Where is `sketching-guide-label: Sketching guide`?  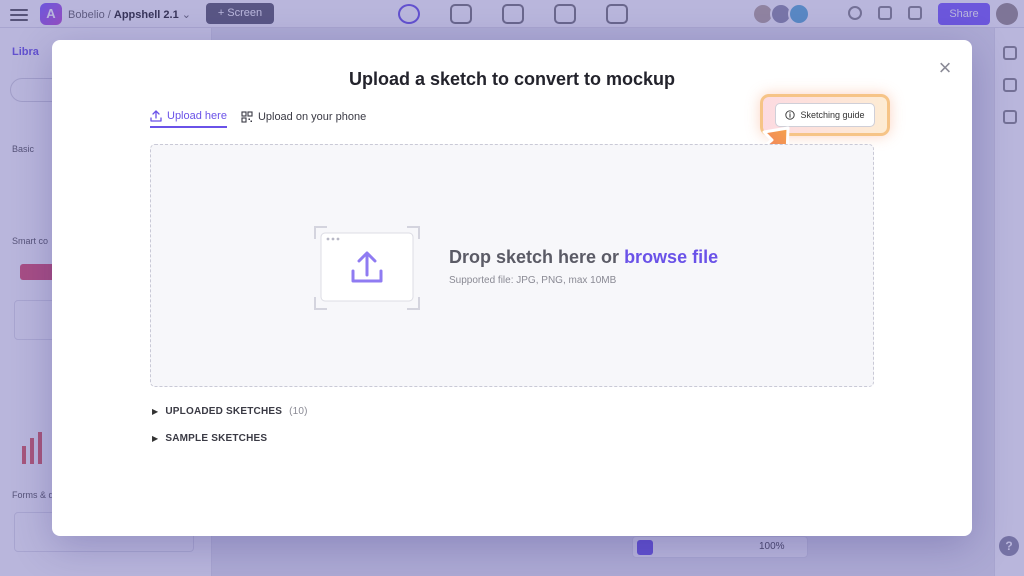 sketching-guide-label: Sketching guide is located at coordinates (832, 115).